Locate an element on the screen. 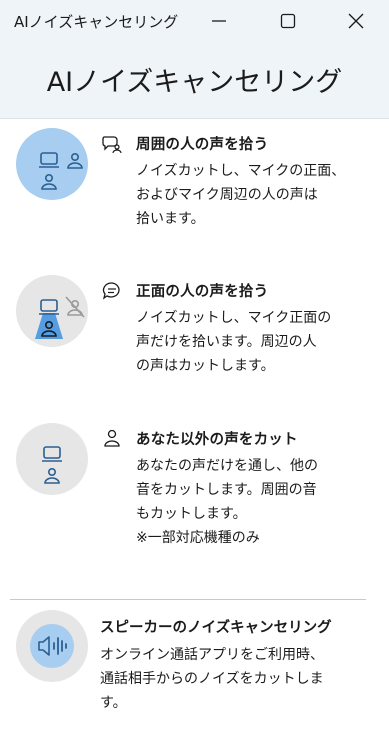 Image resolution: width=389 pixels, height=751 pixels. person-icon is located at coordinates (112, 438).